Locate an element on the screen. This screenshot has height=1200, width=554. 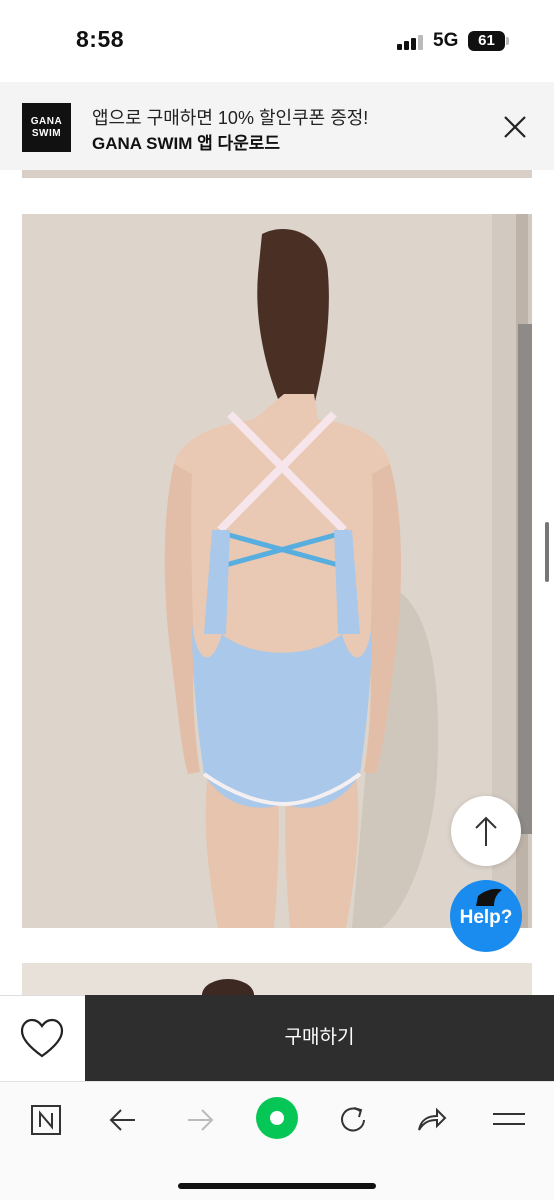
menu-icon is located at coordinates (509, 1120).